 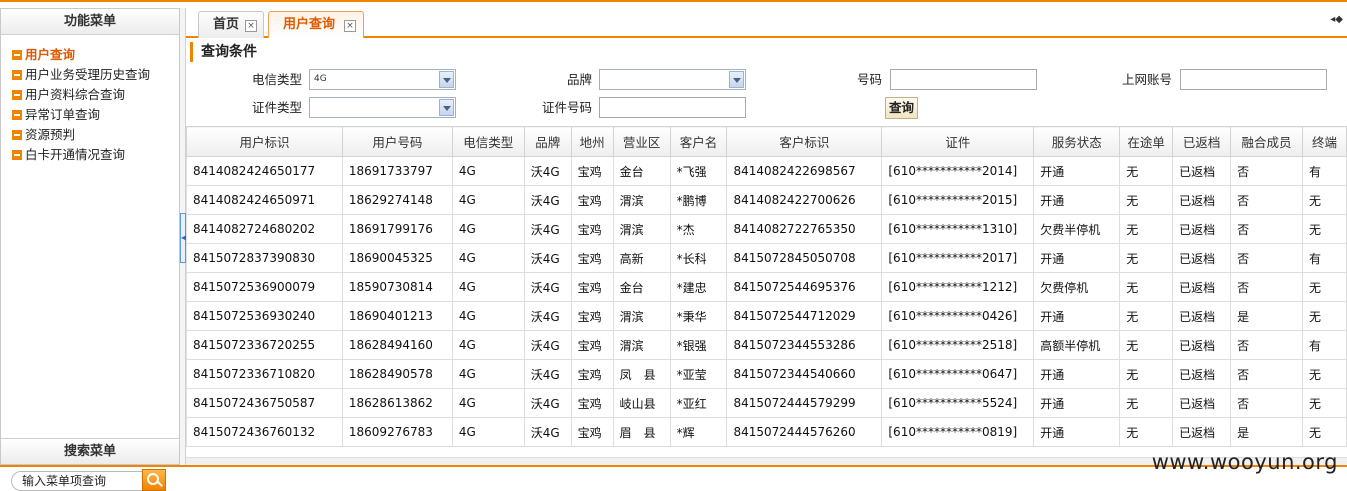 What do you see at coordinates (672, 107) in the screenshot?
I see `cert-number-input` at bounding box center [672, 107].